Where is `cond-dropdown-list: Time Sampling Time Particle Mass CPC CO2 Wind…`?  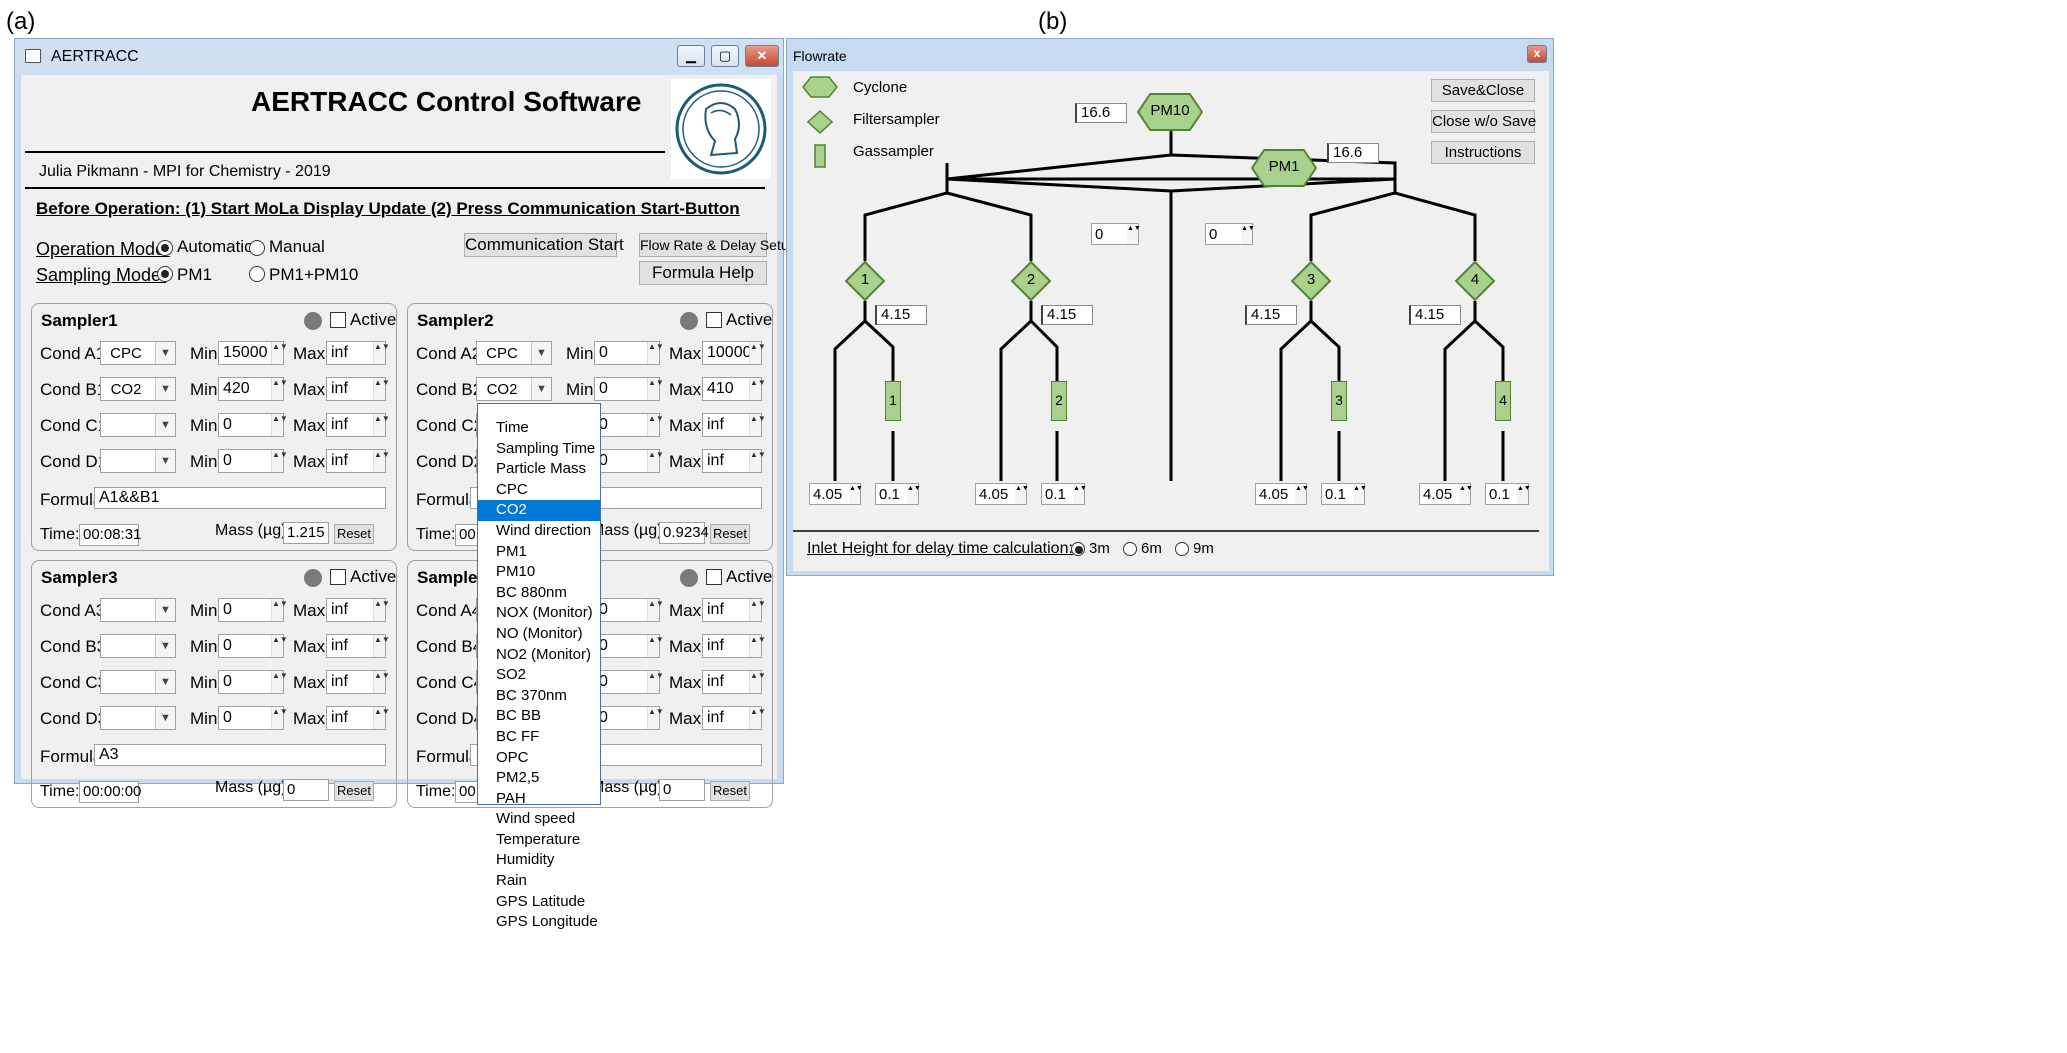
cond-dropdown-list: Time Sampling Time Particle Mass CPC CO2 Wind… is located at coordinates (539, 666).